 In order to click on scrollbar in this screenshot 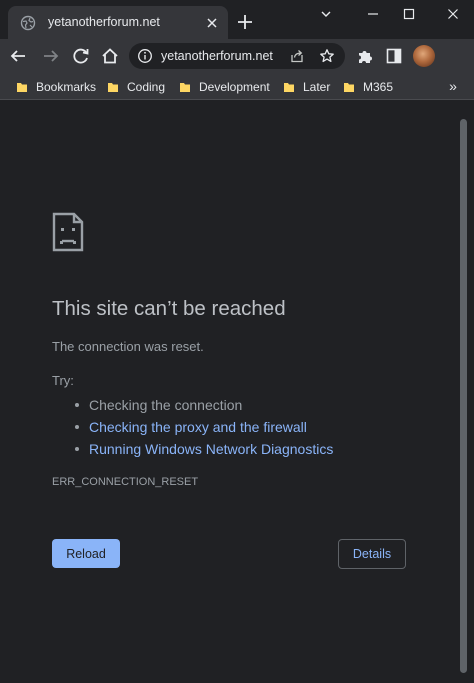, I will do `click(463, 396)`.